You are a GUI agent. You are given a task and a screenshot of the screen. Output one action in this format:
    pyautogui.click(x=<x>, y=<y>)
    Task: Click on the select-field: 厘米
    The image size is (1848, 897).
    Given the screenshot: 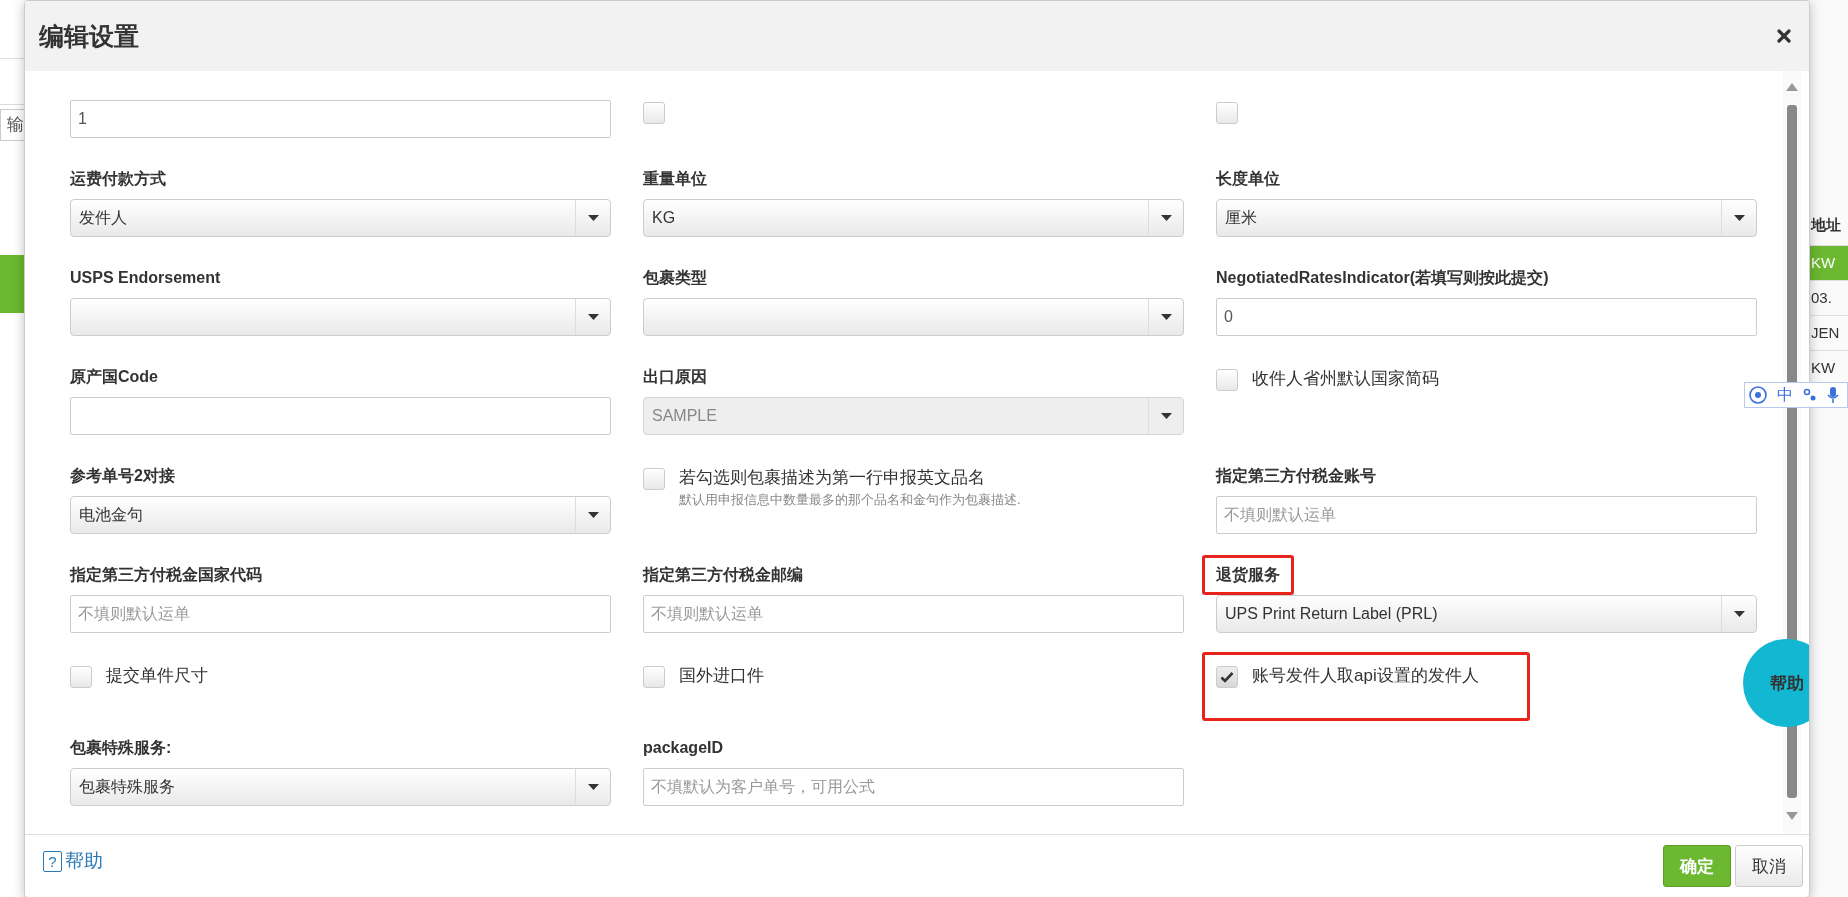 What is the action you would take?
    pyautogui.click(x=1486, y=218)
    